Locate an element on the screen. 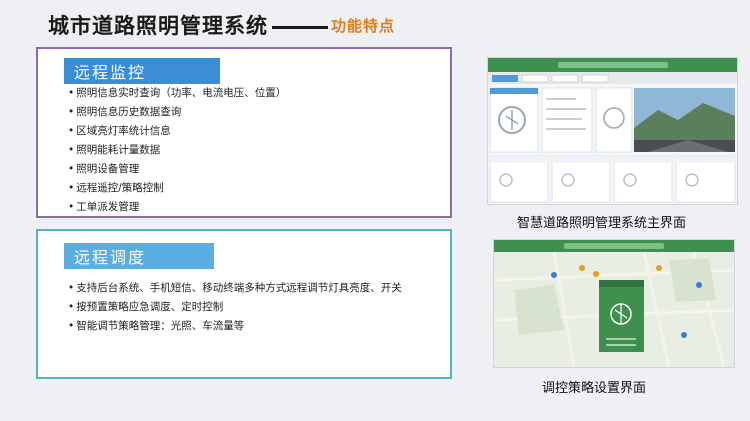 This screenshot has width=750, height=421. list-item: 照明设备管理 is located at coordinates (177, 169).